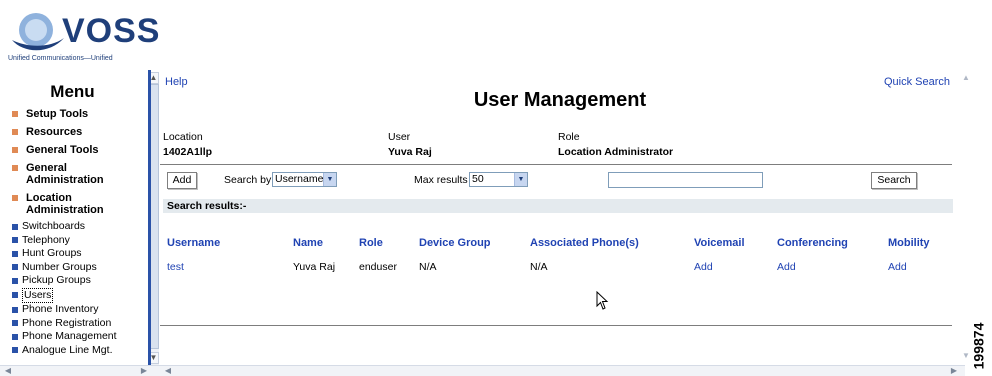 Image resolution: width=992 pixels, height=376 pixels. I want to click on mobility-add-link: Add, so click(897, 267).